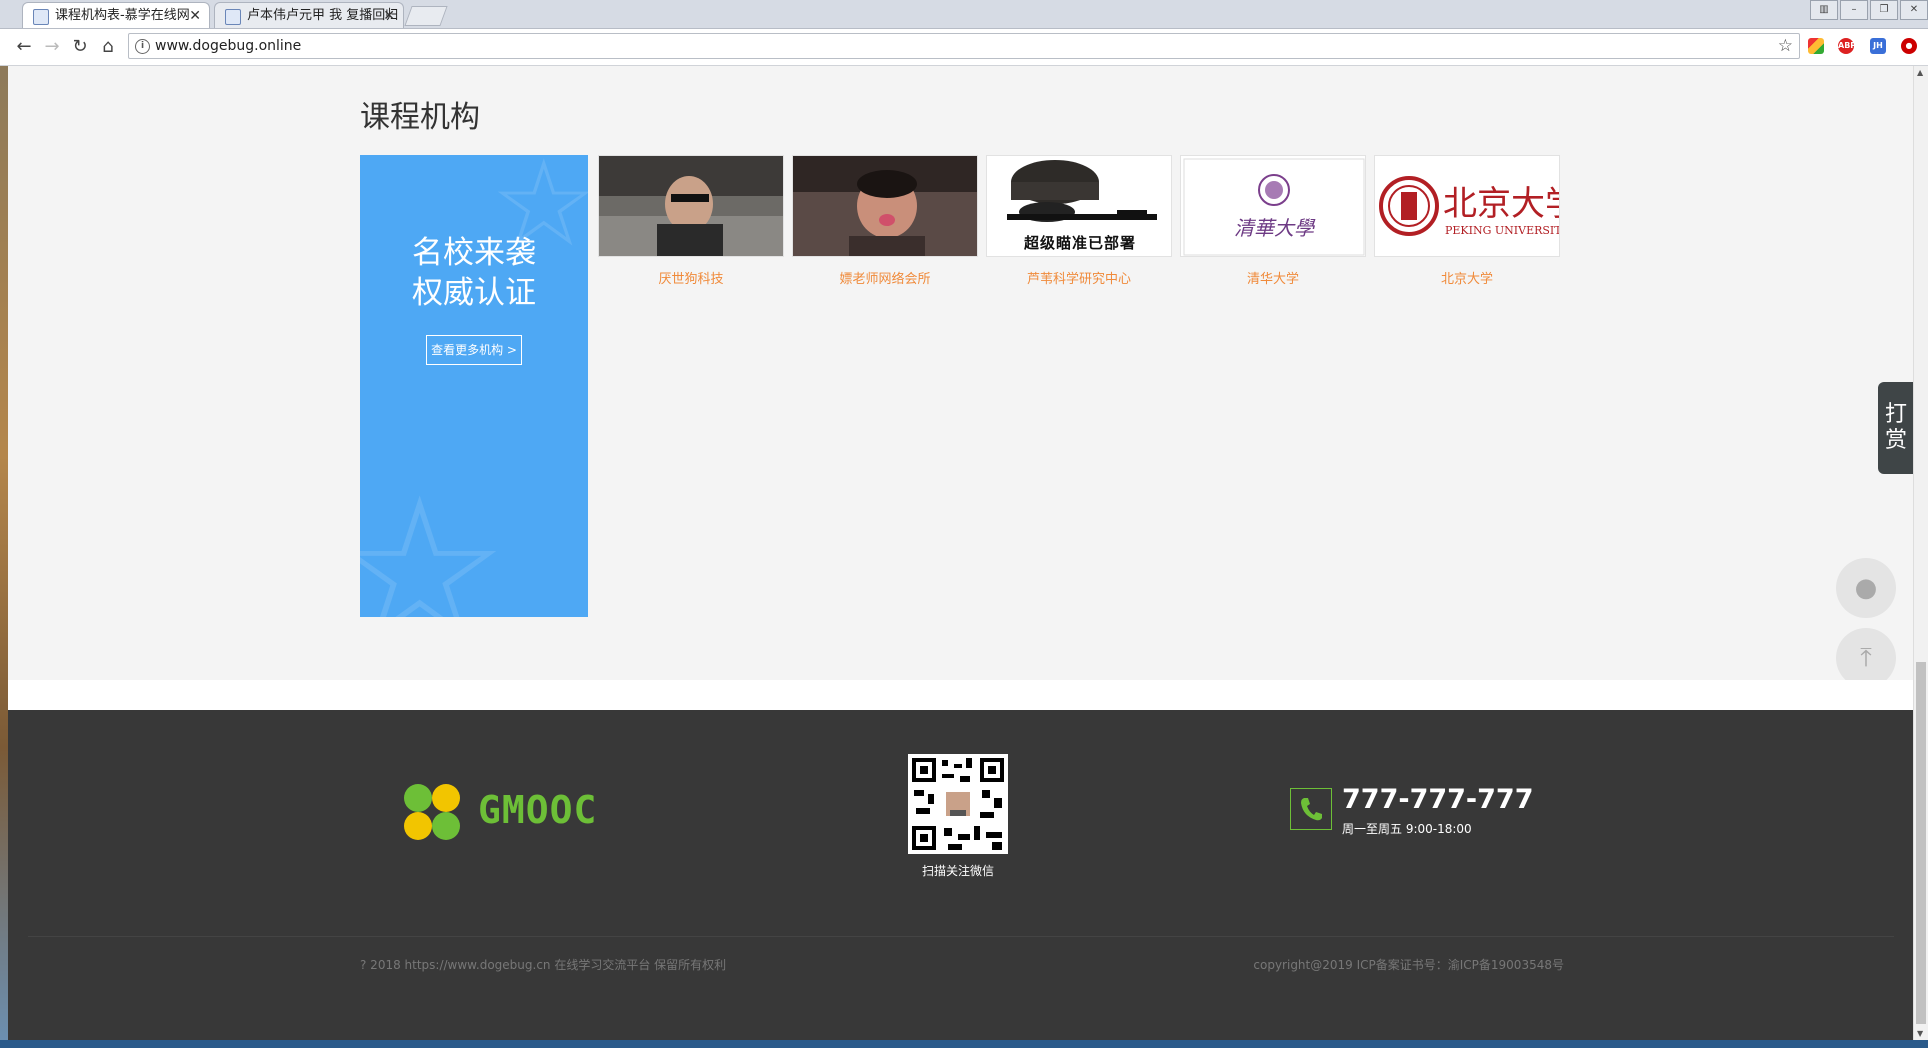  I want to click on minimize-button: –, so click(1854, 10).